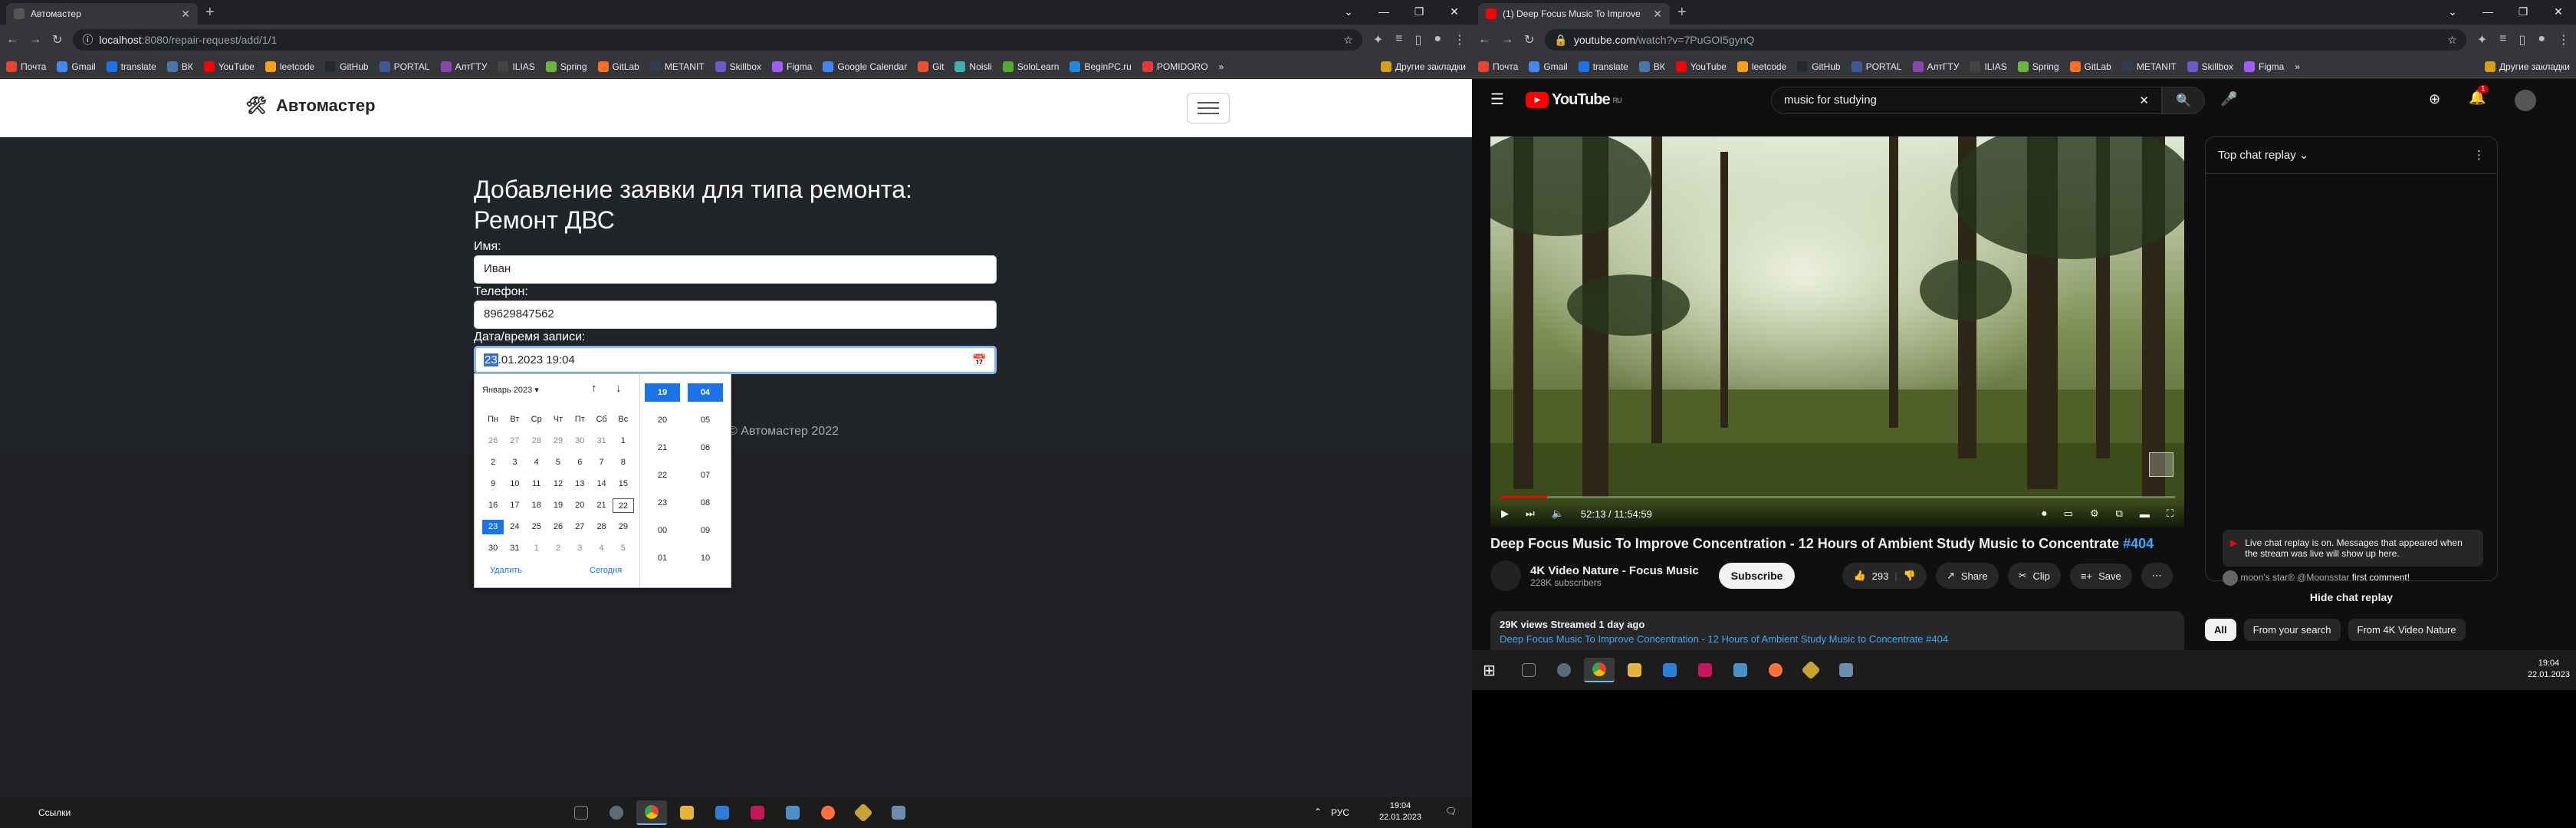 The width and height of the screenshot is (2576, 828). Describe the element at coordinates (2144, 100) in the screenshot. I see `clear-search-icon: ✕` at that location.